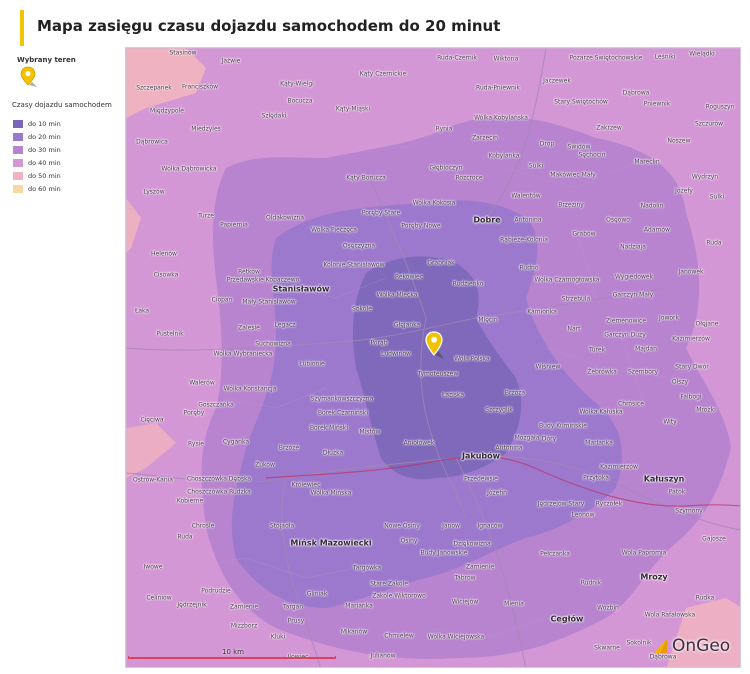 Image resolution: width=750 pixels, height=674 pixels. What do you see at coordinates (647, 162) in the screenshot?
I see `place-label: Mareclin` at bounding box center [647, 162].